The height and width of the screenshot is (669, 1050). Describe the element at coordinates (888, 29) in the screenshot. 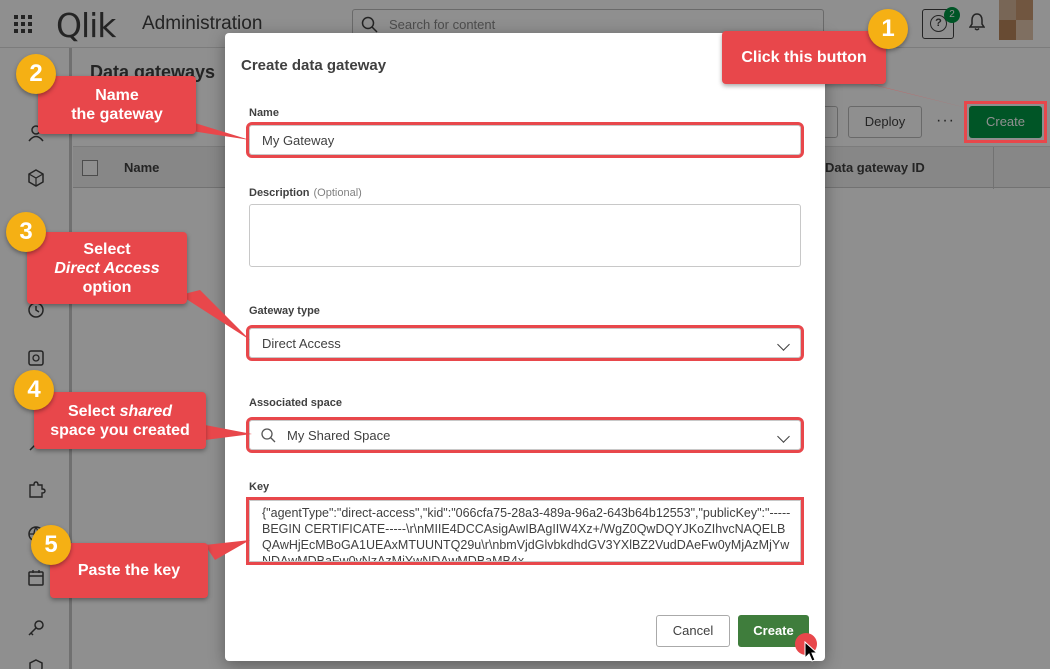

I see `step1-badge: 1` at that location.